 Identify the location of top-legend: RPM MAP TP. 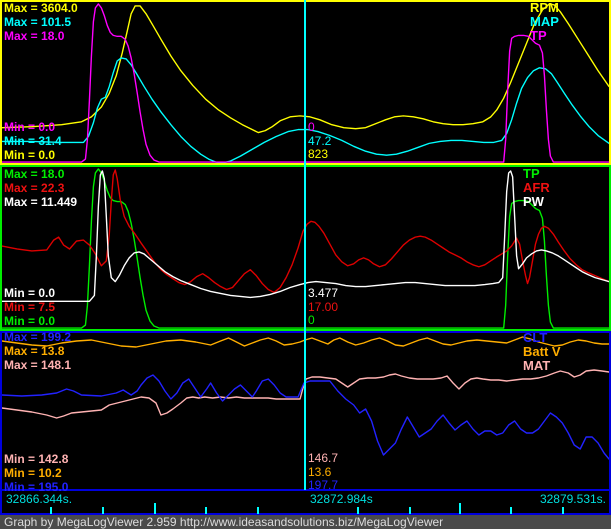
(544, 22).